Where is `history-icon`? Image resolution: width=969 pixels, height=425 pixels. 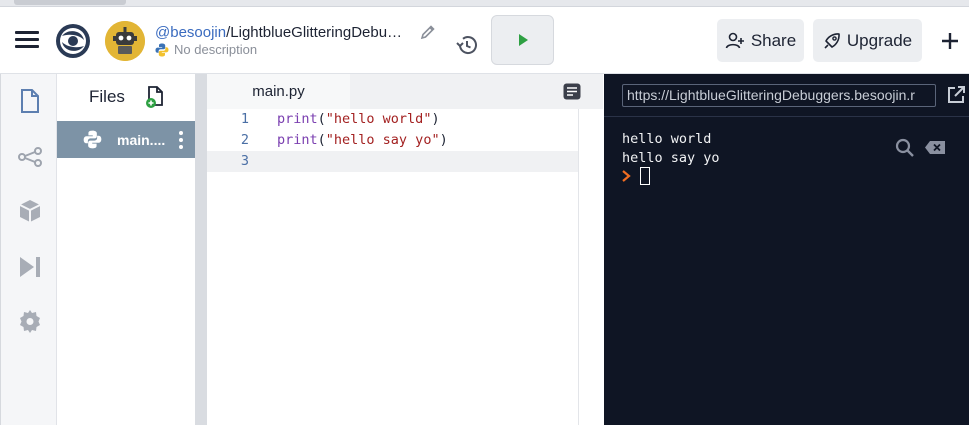 history-icon is located at coordinates (468, 45).